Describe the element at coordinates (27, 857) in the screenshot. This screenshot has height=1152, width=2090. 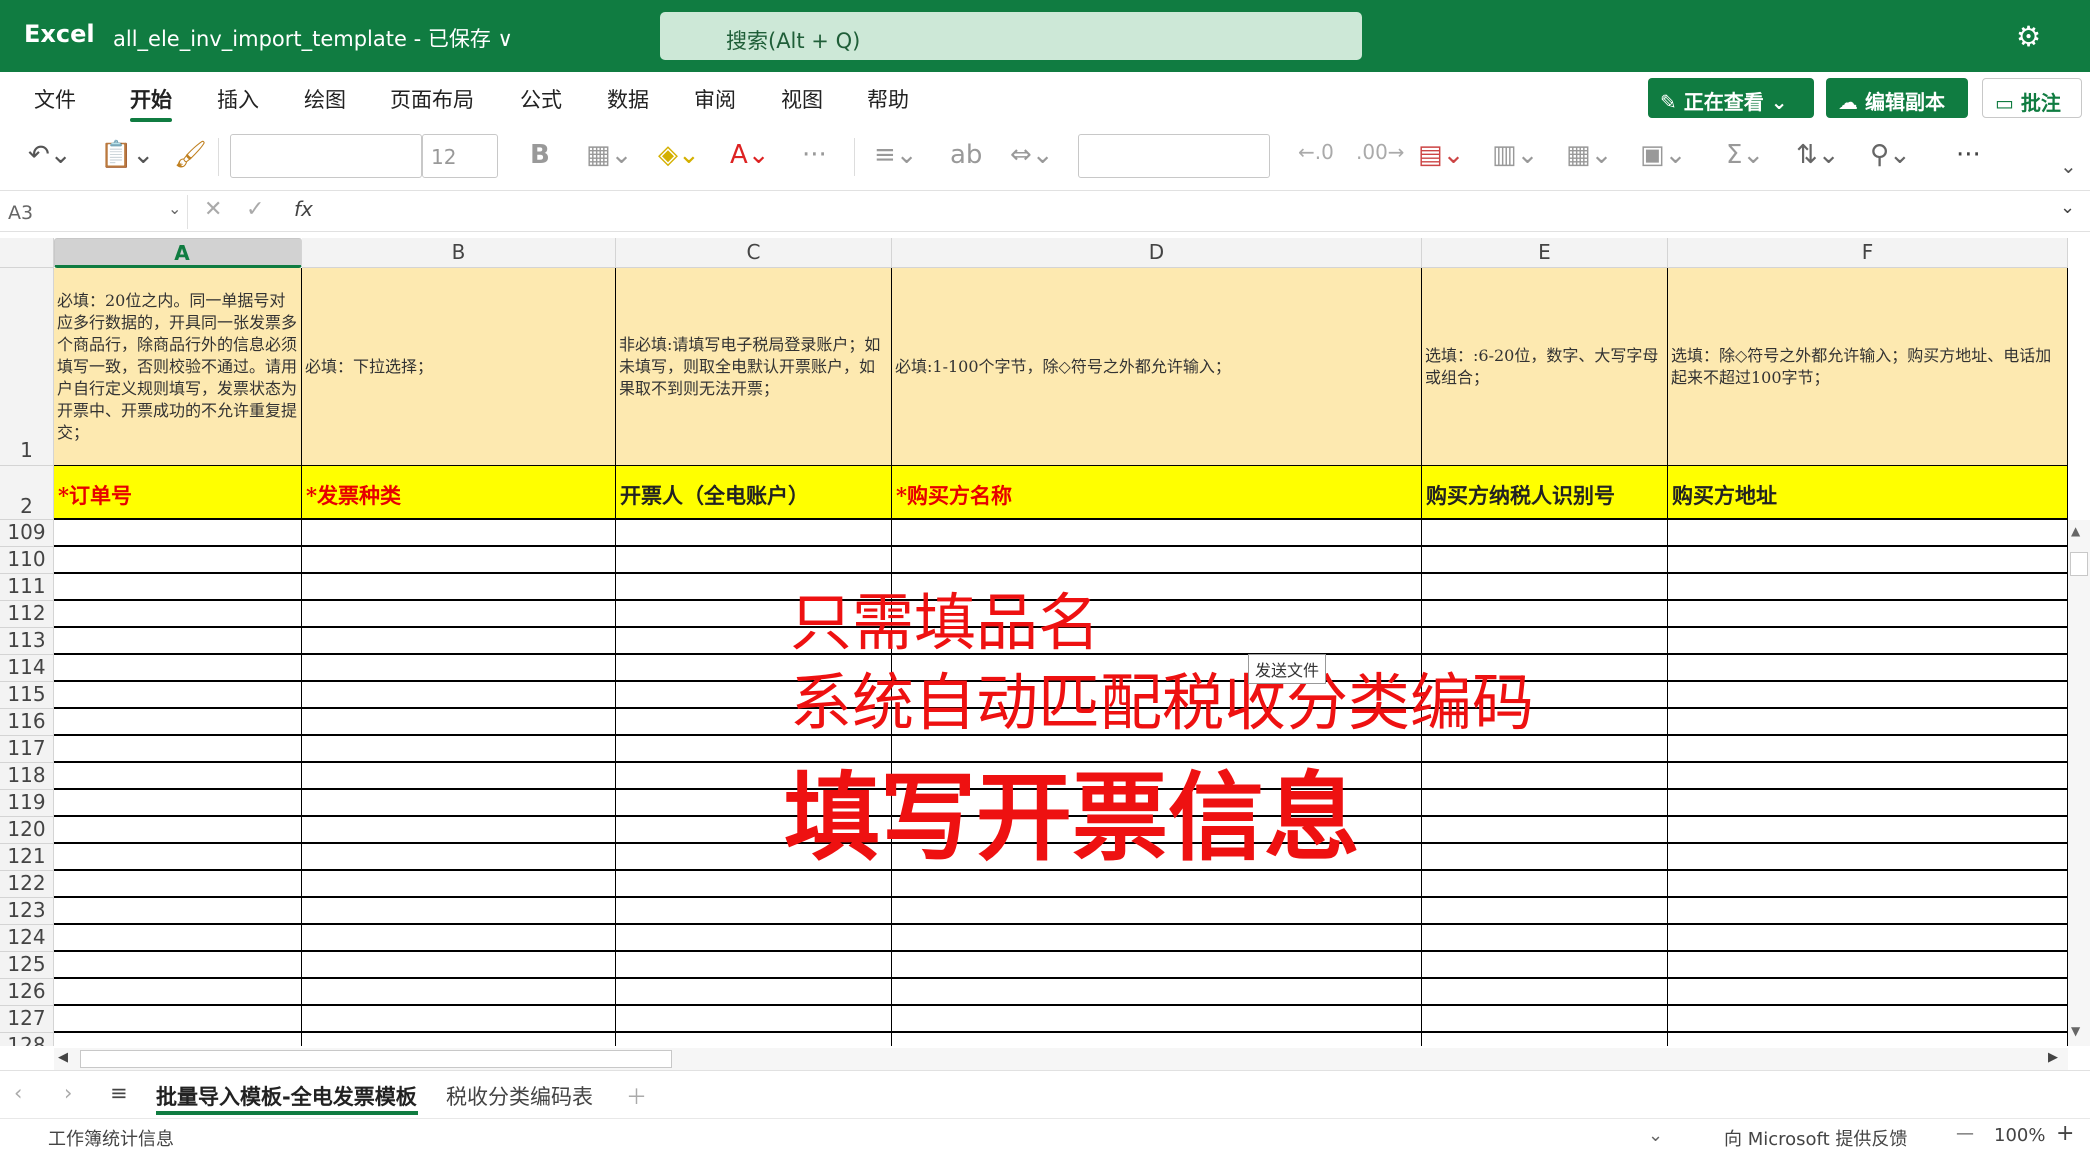
I see `row-header: 121` at that location.